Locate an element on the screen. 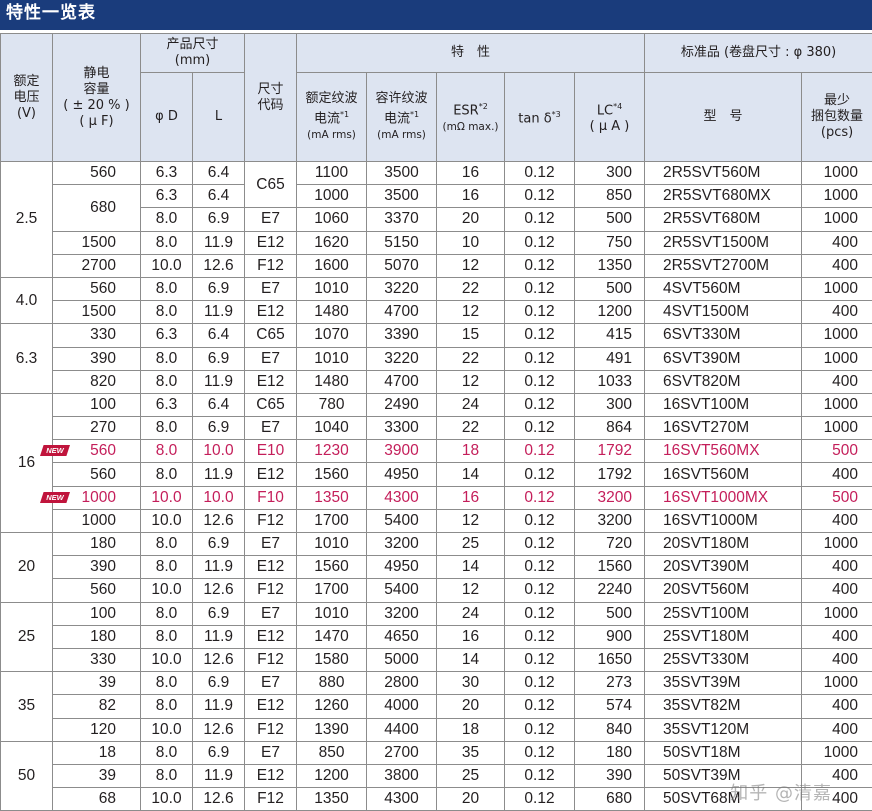 The height and width of the screenshot is (811, 872). header-text: 额定 is located at coordinates (26, 82).